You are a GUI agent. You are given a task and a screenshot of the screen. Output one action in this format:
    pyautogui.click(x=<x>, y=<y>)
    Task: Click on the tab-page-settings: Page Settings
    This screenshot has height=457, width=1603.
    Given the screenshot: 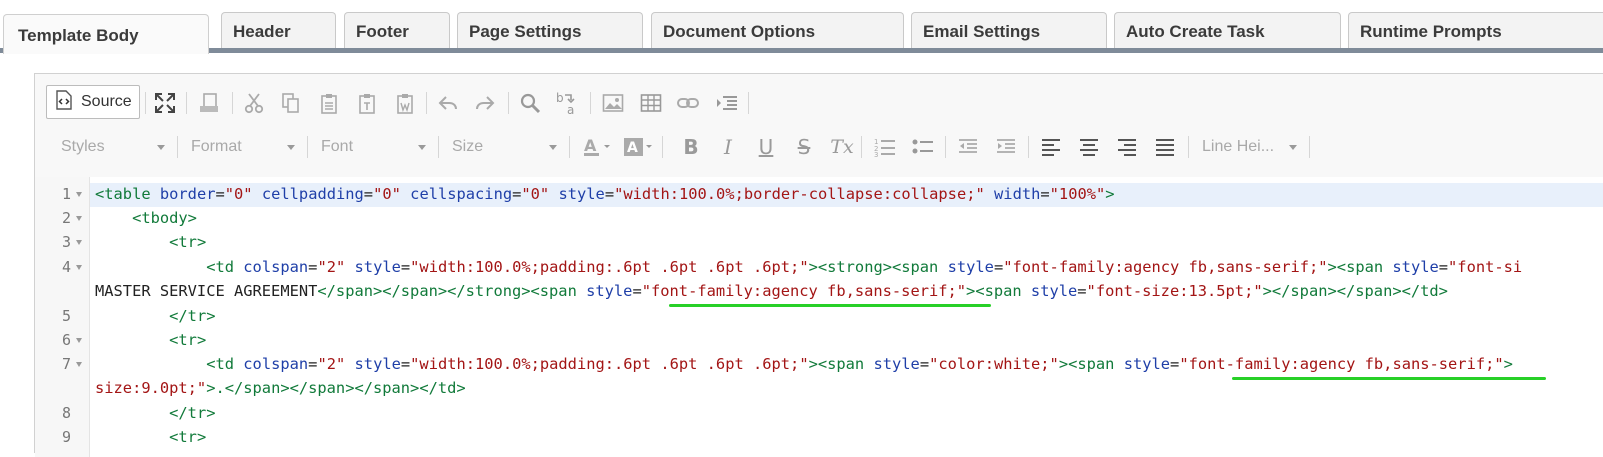 What is the action you would take?
    pyautogui.click(x=550, y=30)
    